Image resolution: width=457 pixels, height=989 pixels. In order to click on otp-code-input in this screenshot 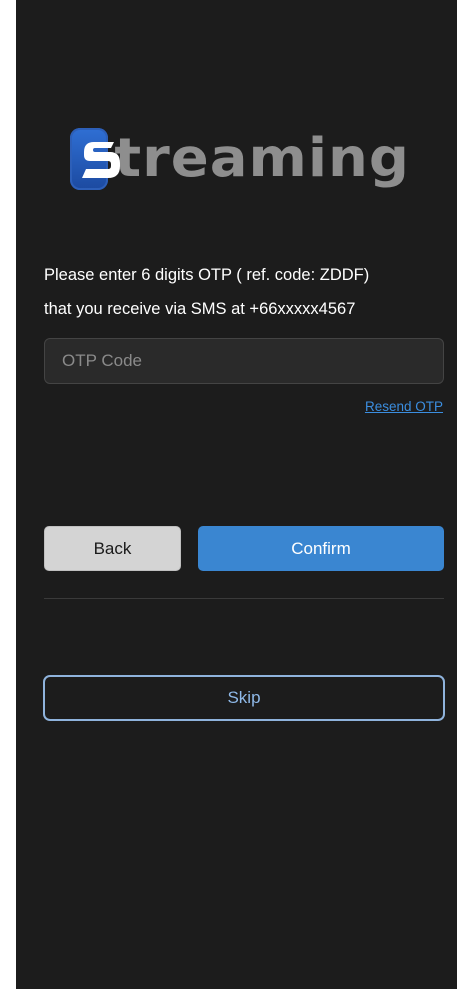, I will do `click(244, 361)`.